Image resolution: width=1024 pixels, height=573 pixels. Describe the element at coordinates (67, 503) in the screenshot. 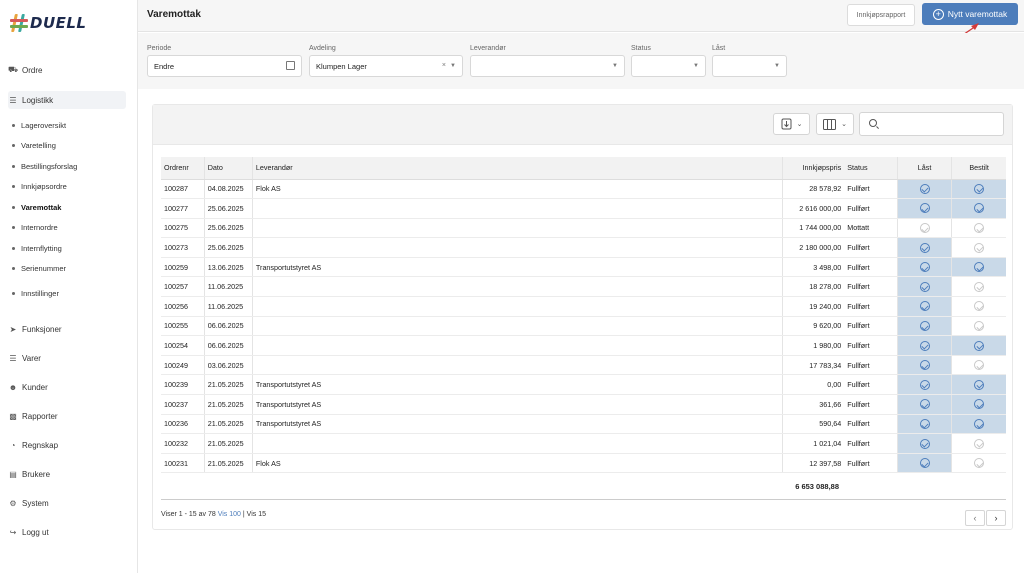

I see `sidebar-item-system: ⚙ System` at that location.